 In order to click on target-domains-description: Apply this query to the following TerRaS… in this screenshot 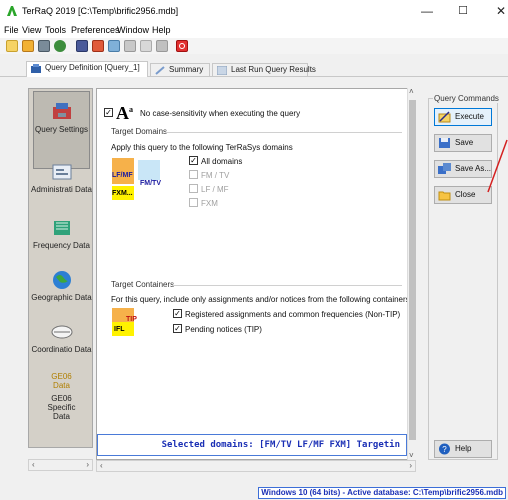, I will do `click(202, 147)`.